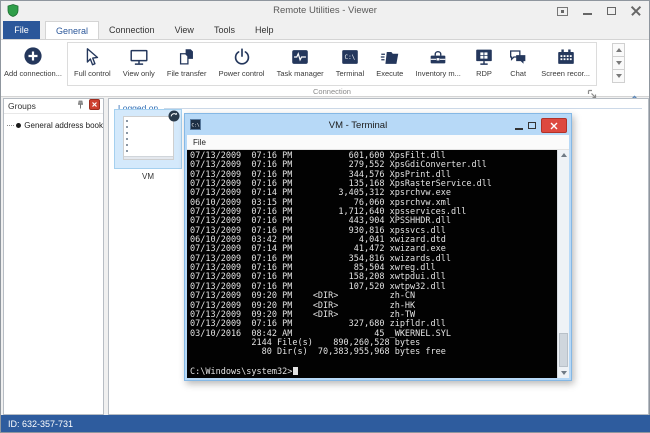 This screenshot has height=433, width=650. Describe the element at coordinates (518, 57) in the screenshot. I see `chat-bubbles-icon` at that location.